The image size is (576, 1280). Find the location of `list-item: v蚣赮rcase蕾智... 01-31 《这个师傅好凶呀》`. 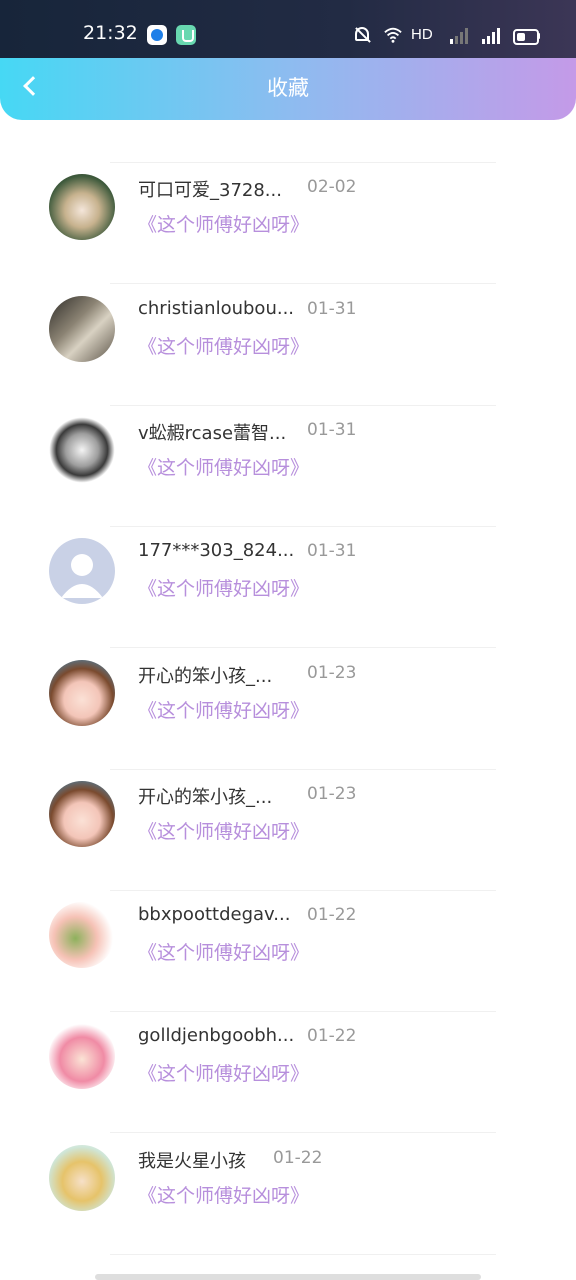

list-item: v蚣赮rcase蕾智... 01-31 《这个师傅好凶呀》 is located at coordinates (288, 467).